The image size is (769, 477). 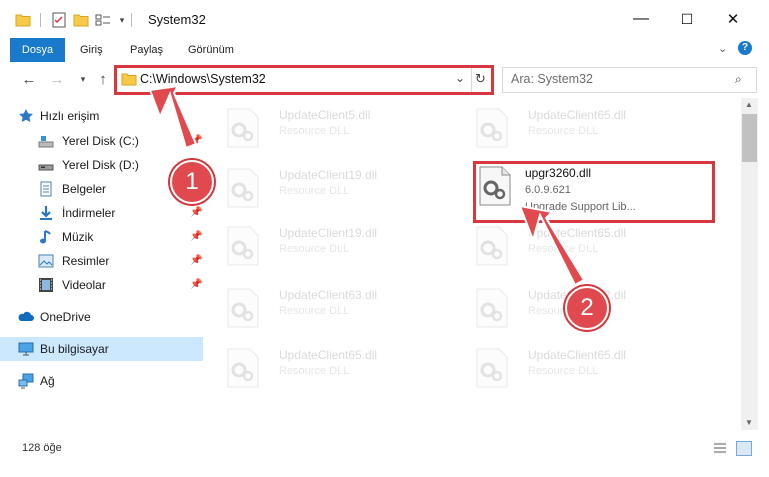 I want to click on new-folder-icon, so click(x=81, y=20).